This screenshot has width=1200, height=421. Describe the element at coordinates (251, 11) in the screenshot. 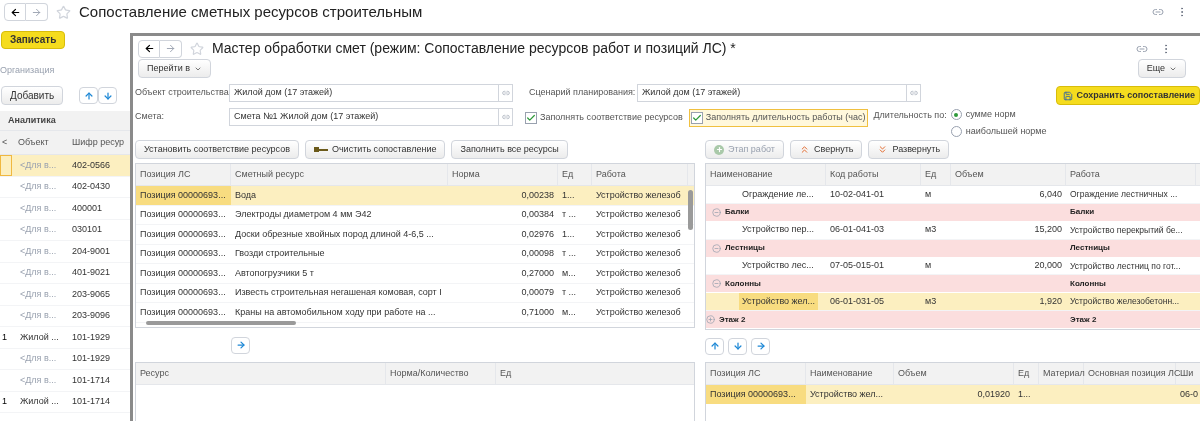

I see `window-title: Сопоставление сметных ресурсов строительным` at that location.